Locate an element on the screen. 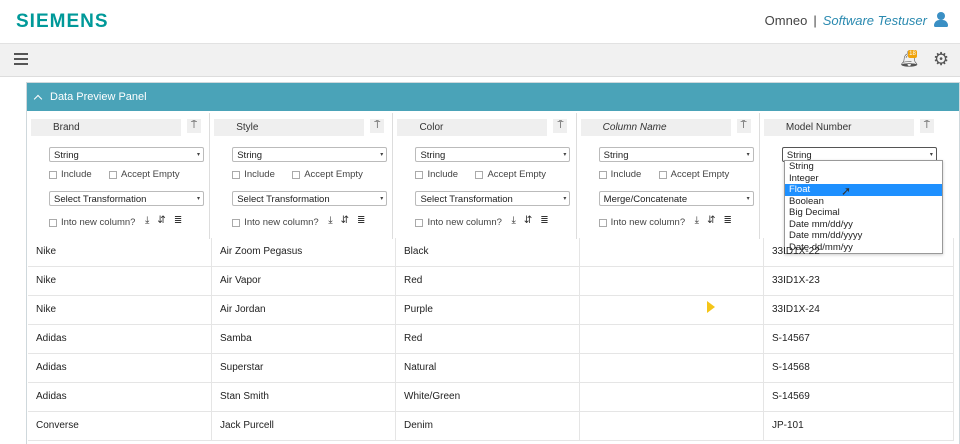 This screenshot has width=960, height=444. table-cell: 33ID1X-22 is located at coordinates (859, 252).